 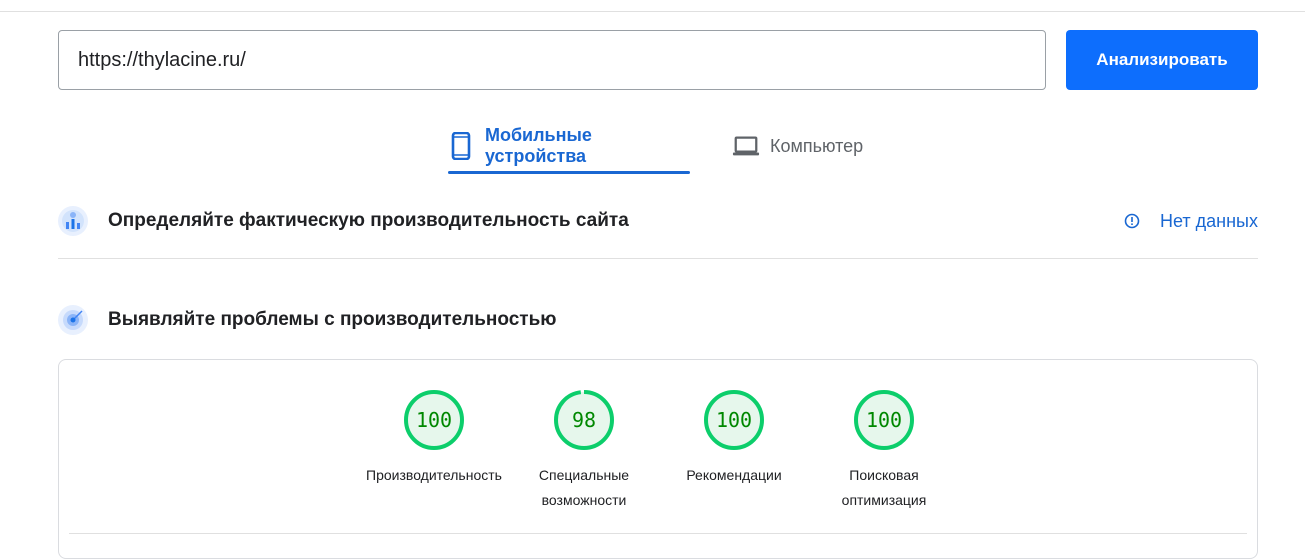 I want to click on top-divider, so click(x=652, y=11).